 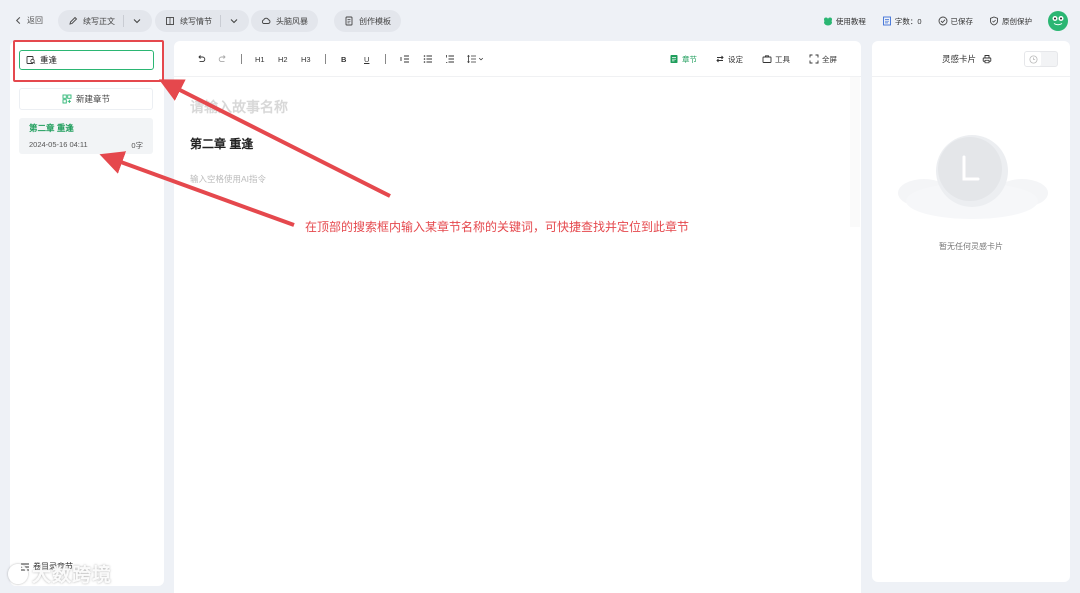 What do you see at coordinates (228, 179) in the screenshot?
I see `editor-body-placeholder: 输入空格使用AI指令` at bounding box center [228, 179].